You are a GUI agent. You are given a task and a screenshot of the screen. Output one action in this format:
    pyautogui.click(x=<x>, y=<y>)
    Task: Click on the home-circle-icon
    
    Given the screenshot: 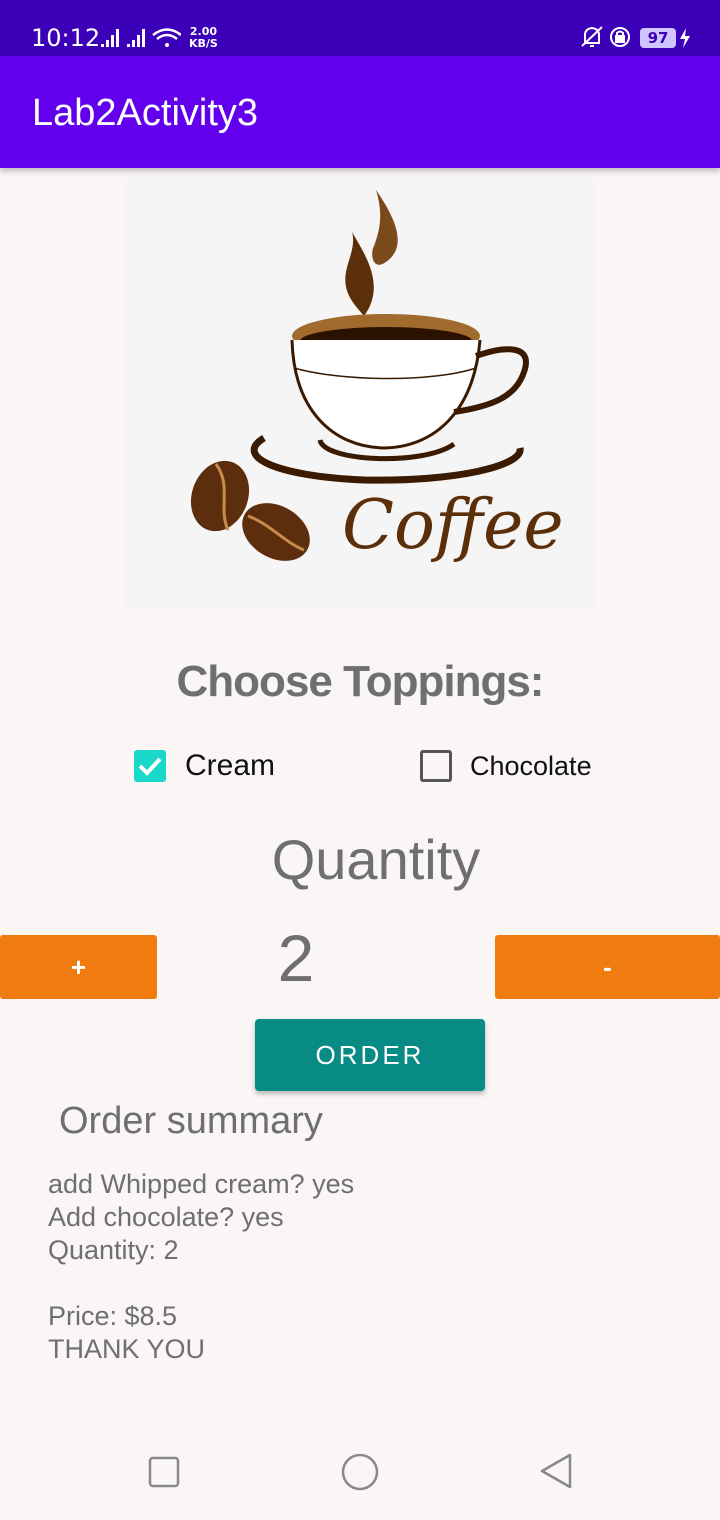 What is the action you would take?
    pyautogui.click(x=360, y=1472)
    